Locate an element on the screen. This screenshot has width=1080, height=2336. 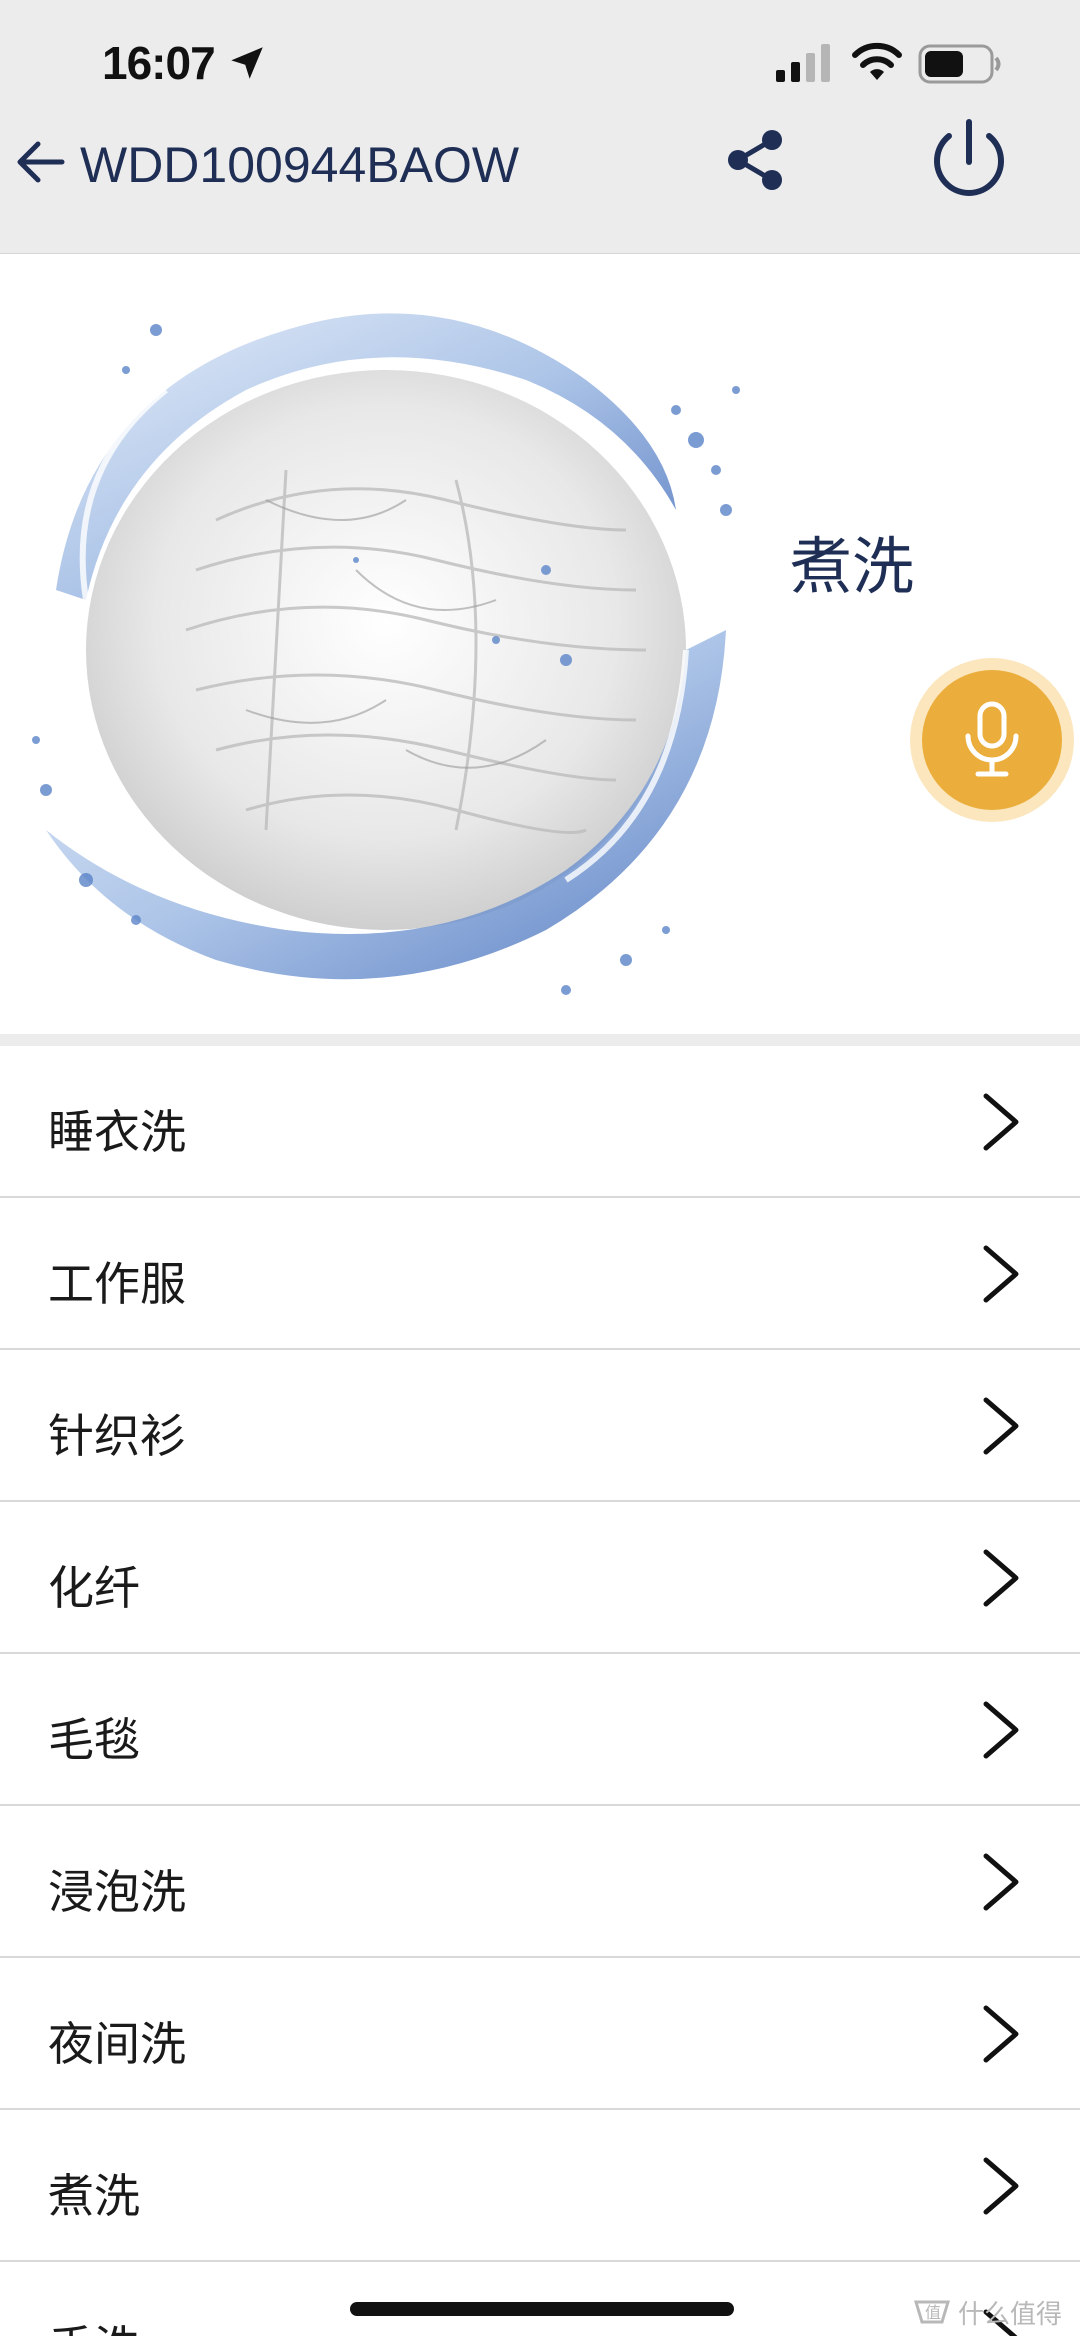
current-mode-label: 煮洗 is located at coordinates (852, 566).